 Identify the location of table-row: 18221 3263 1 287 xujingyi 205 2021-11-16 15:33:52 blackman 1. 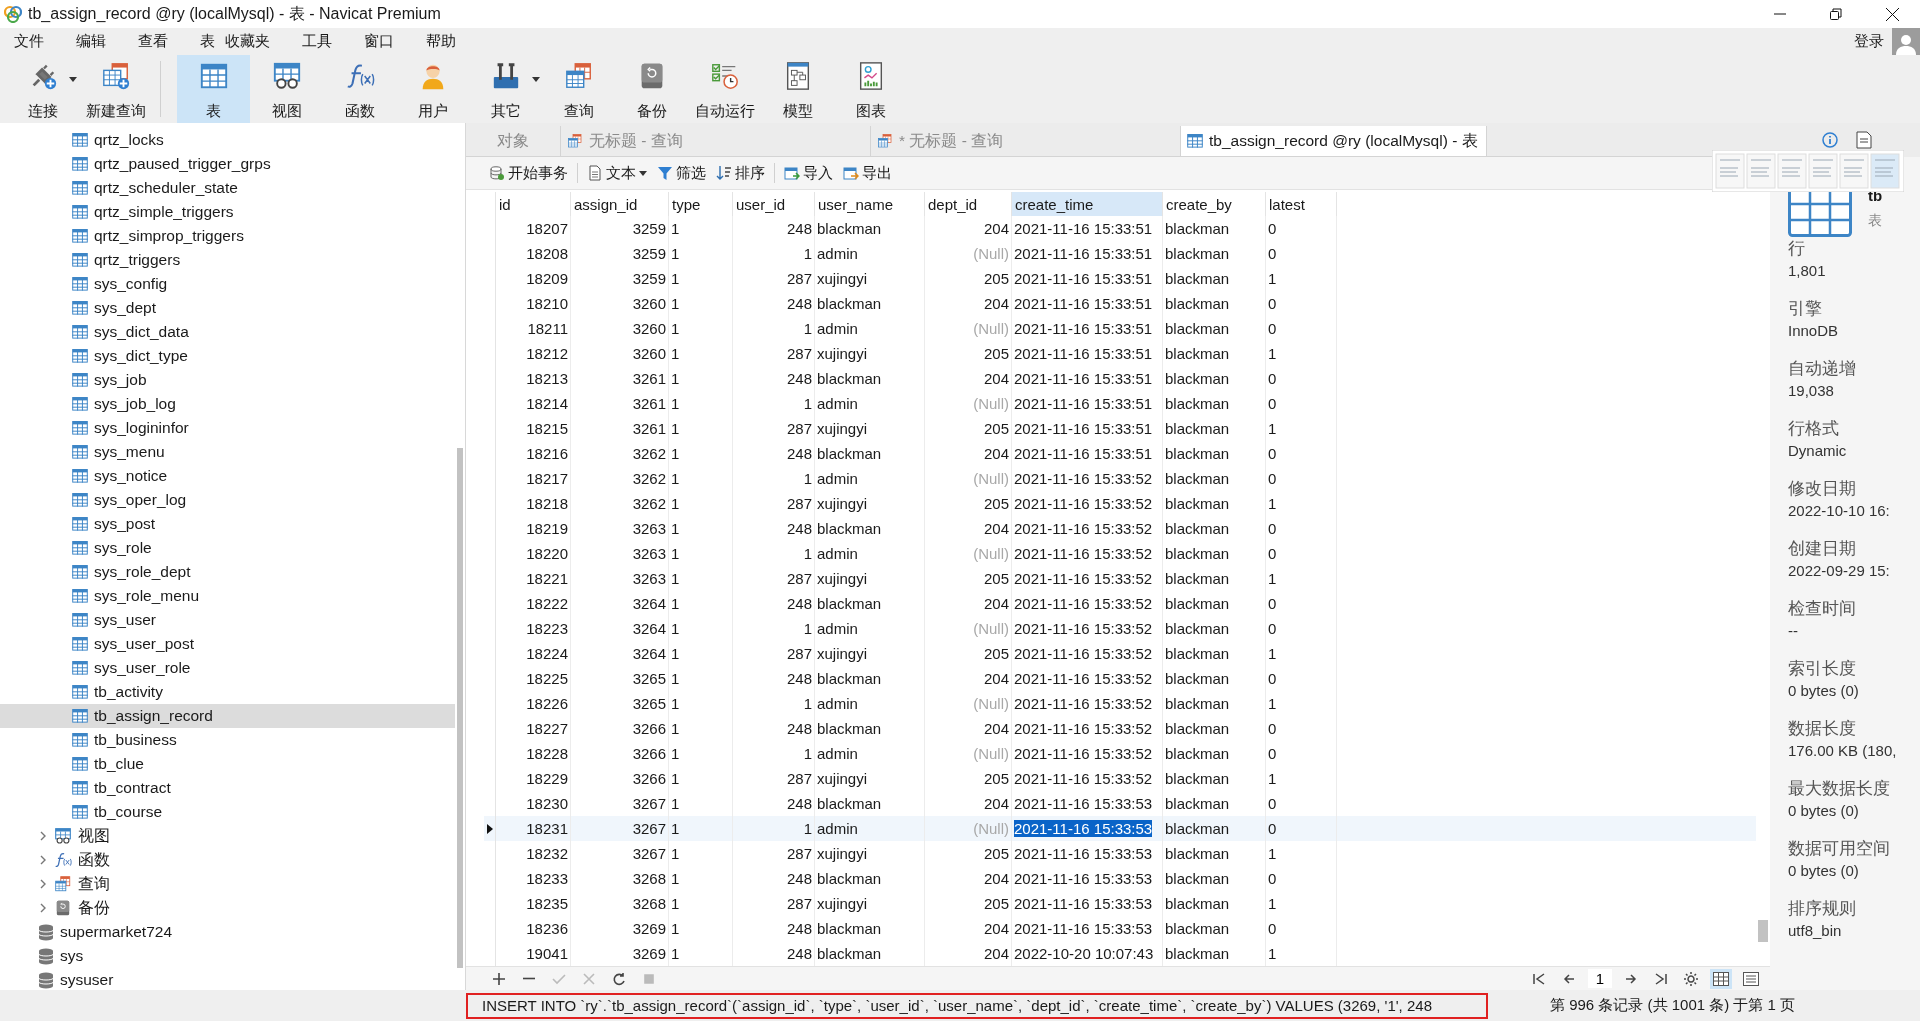
(1120, 578).